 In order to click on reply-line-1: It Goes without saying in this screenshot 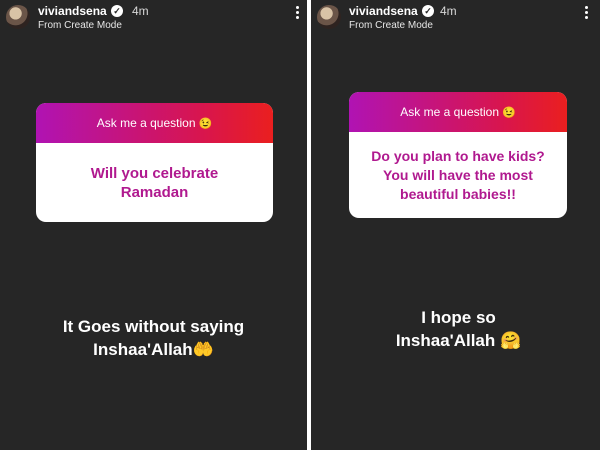, I will do `click(153, 326)`.